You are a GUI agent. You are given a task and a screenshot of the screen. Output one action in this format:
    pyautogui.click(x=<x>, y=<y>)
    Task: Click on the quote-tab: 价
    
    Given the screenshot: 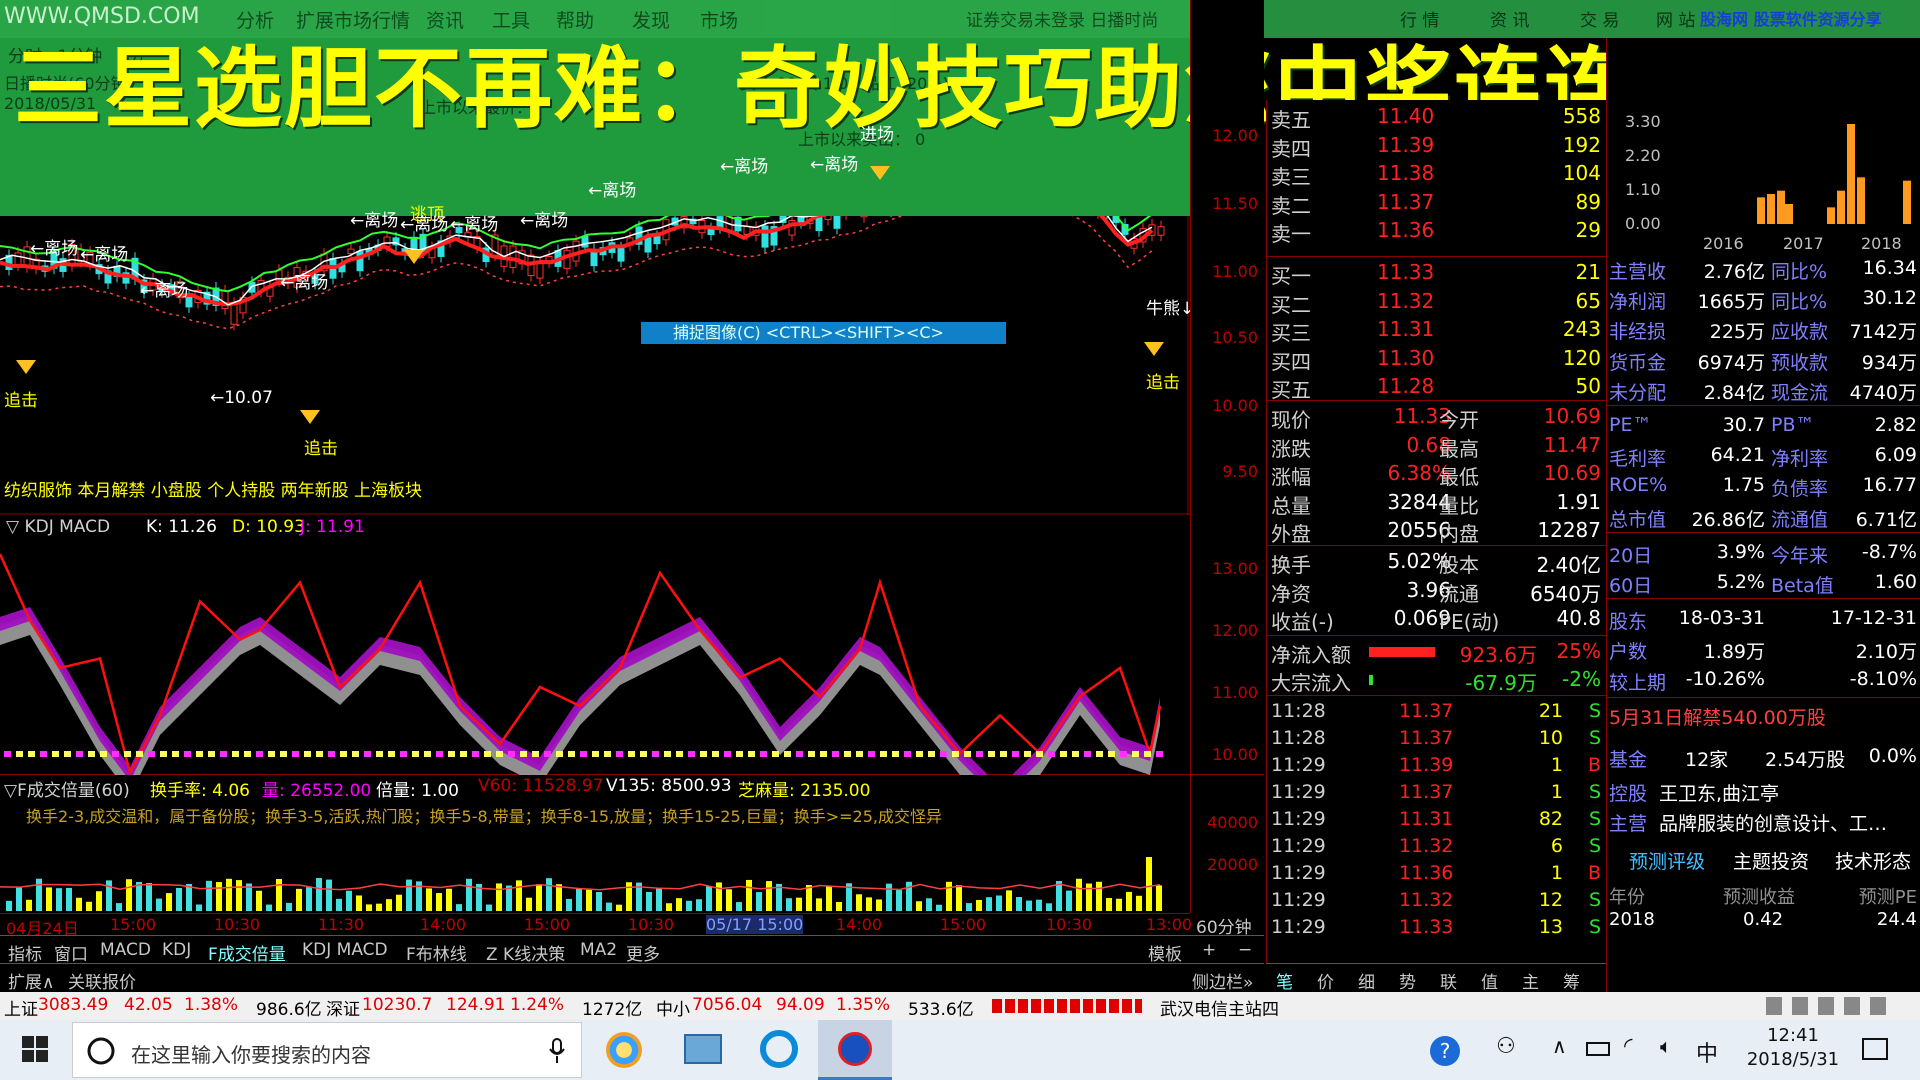 What is the action you would take?
    pyautogui.click(x=1325, y=980)
    